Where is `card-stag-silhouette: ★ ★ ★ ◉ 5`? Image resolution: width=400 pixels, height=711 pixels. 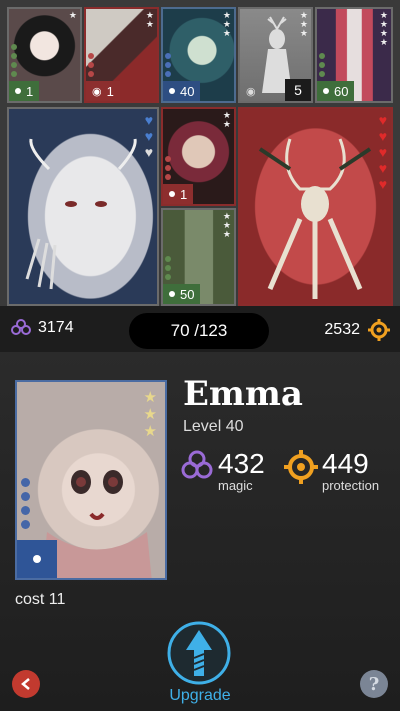
card-stag-silhouette: ★ ★ ★ ◉ 5 is located at coordinates (275, 55).